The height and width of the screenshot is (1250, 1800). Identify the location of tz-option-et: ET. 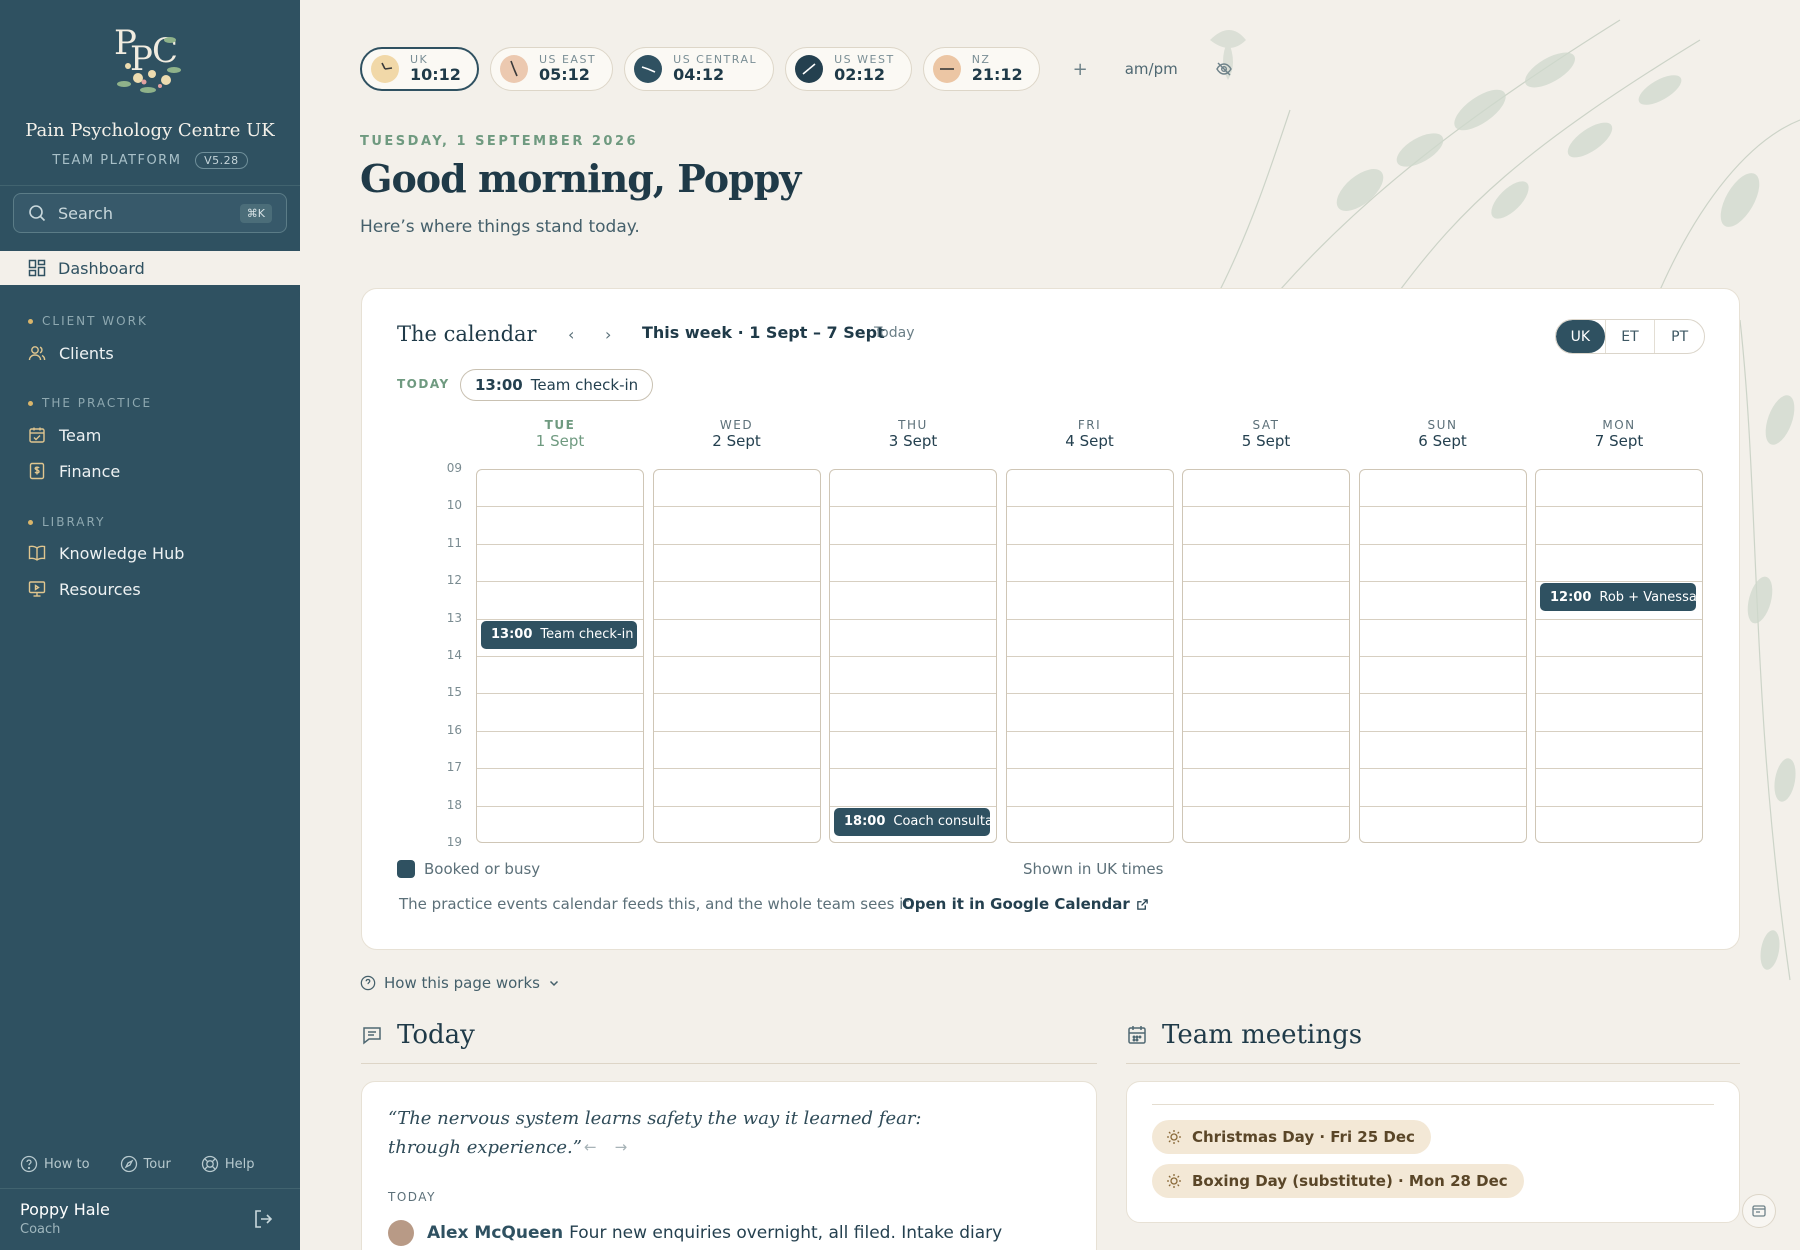
(1629, 336).